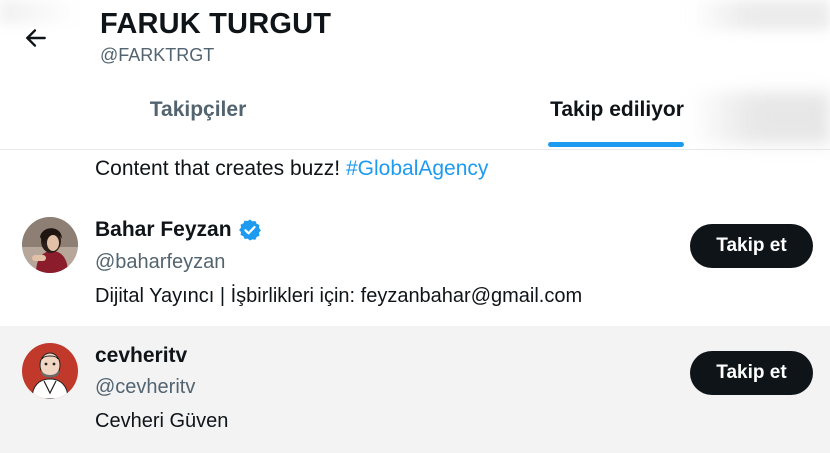 The width and height of the screenshot is (830, 453). I want to click on user-name-line: Bahar Feyzan, so click(178, 230).